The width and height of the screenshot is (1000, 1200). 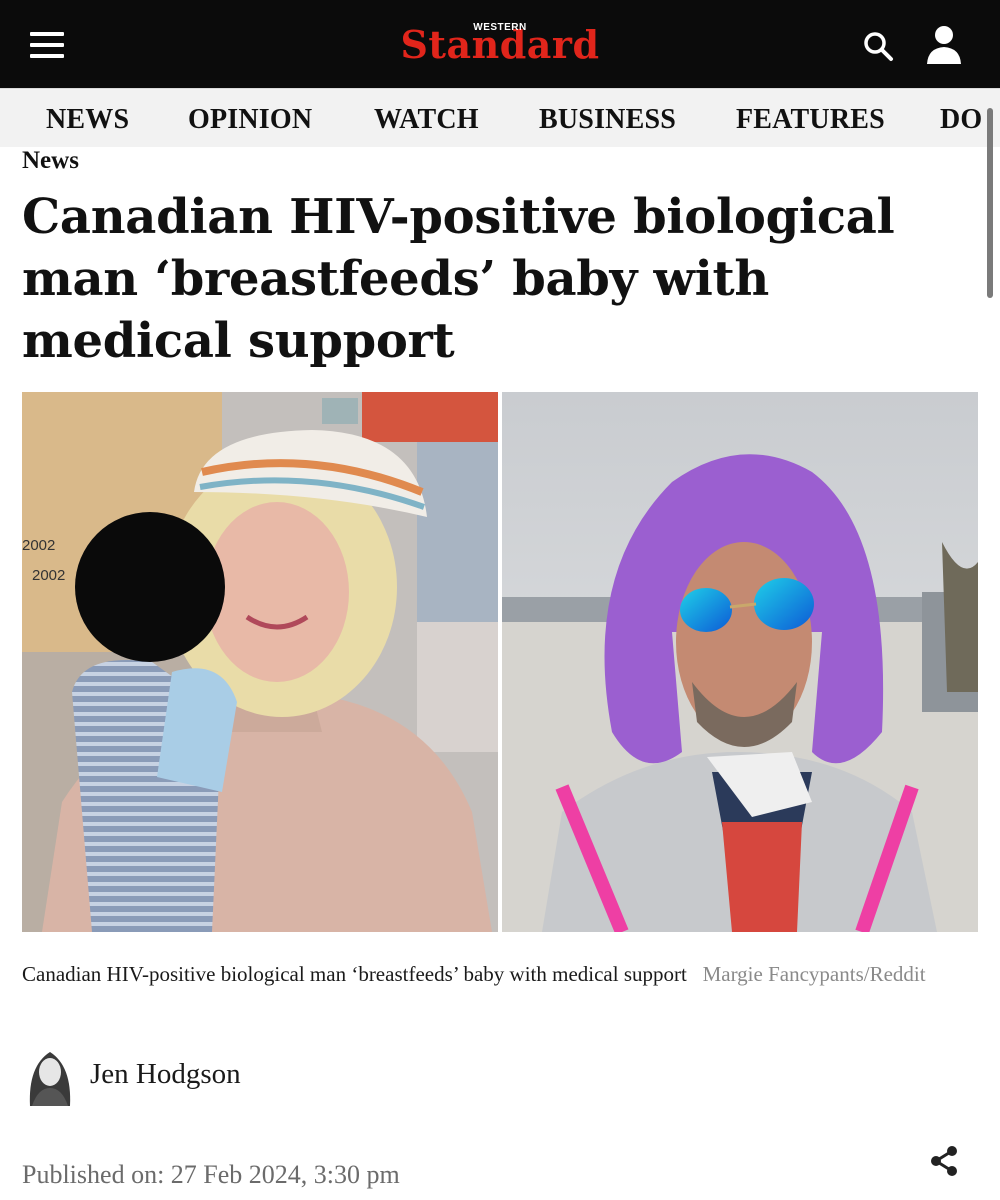 I want to click on nav-item-do: DO, so click(x=961, y=120).